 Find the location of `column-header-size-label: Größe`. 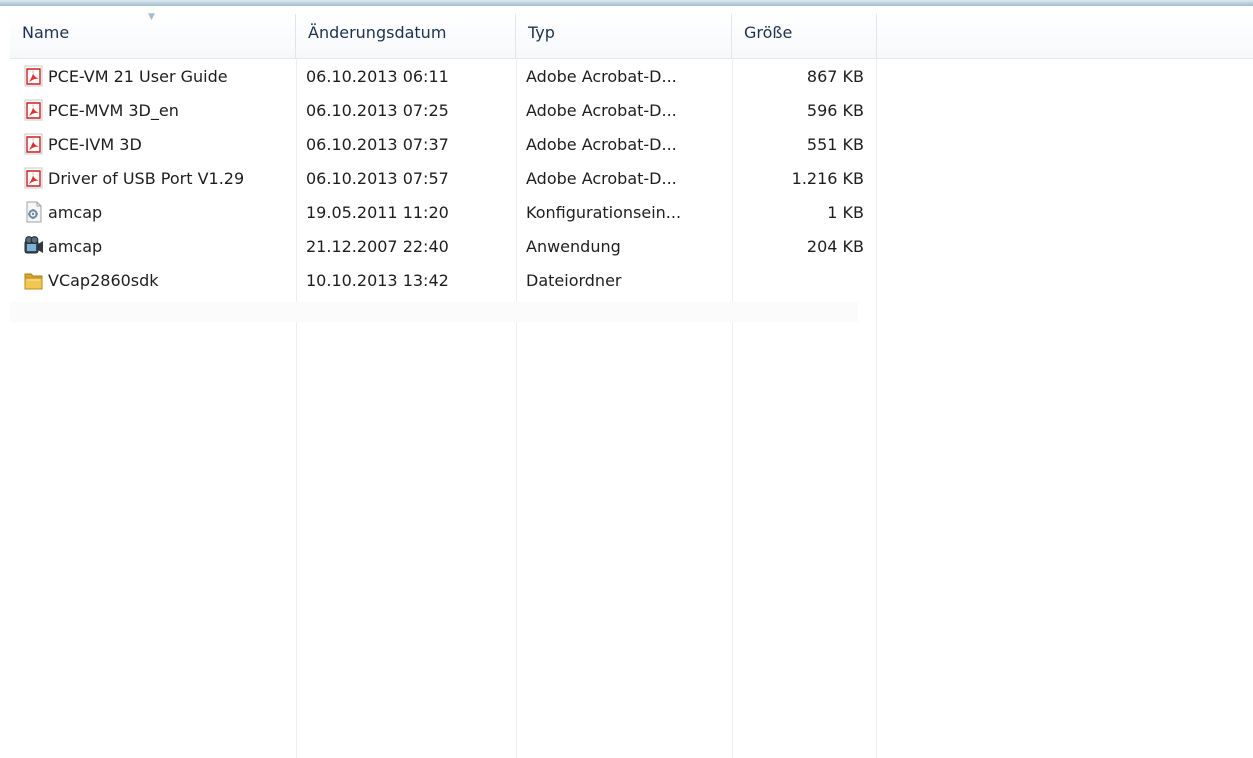

column-header-size-label: Größe is located at coordinates (768, 32).